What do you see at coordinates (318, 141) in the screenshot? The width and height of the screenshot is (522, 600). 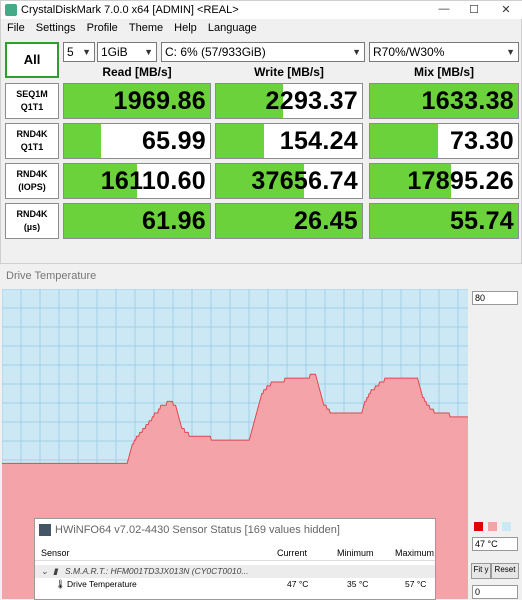 I see `result-value: 154.24` at bounding box center [318, 141].